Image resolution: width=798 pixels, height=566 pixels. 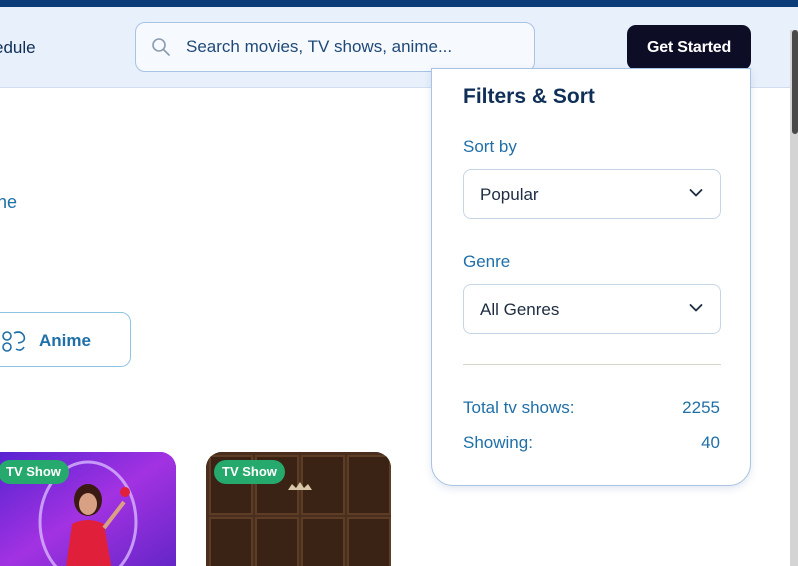 I want to click on genre-select-value: All Genres, so click(x=520, y=309).